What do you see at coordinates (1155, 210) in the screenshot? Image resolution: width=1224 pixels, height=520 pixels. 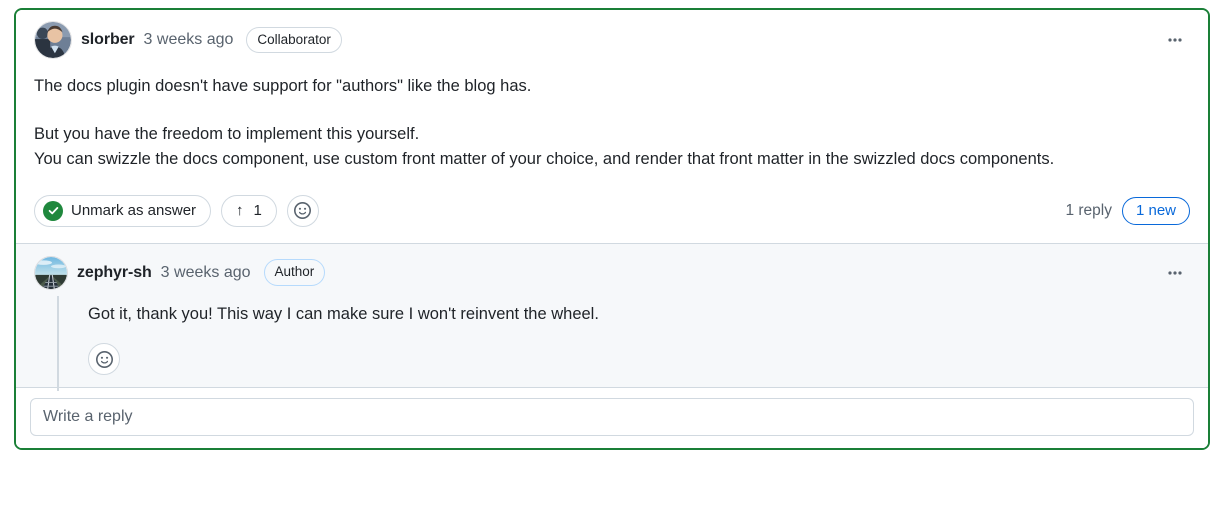 I see `new-replies-badge: 1 new` at bounding box center [1155, 210].